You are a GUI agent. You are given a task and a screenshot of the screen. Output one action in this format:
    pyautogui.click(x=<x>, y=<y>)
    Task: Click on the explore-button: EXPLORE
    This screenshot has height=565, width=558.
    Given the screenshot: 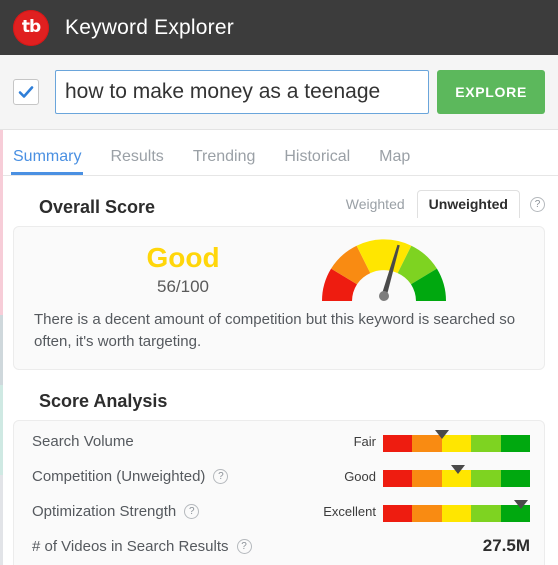 What is the action you would take?
    pyautogui.click(x=491, y=92)
    